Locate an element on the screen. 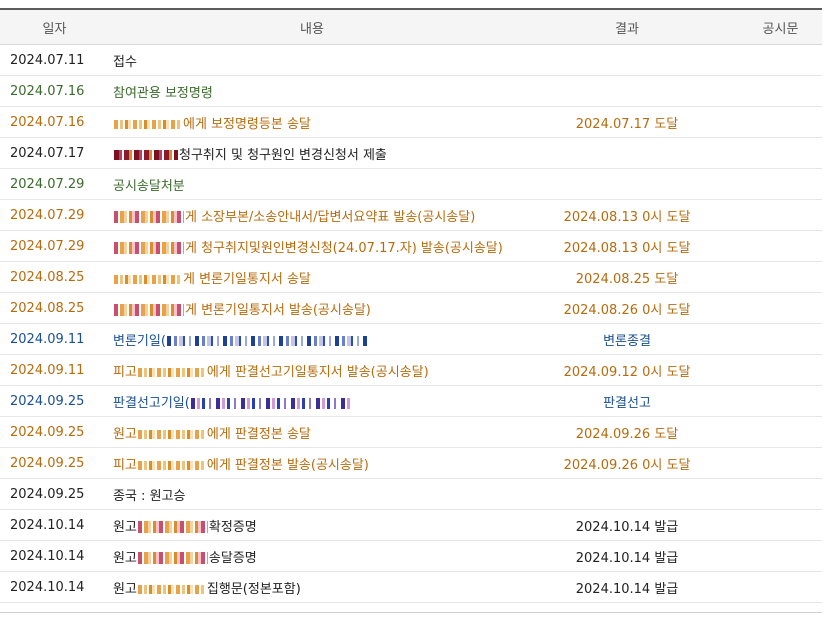 This screenshot has height=619, width=829. row-content: 청구취지 및 청구원인 변경신청서 제출 is located at coordinates (312, 153).